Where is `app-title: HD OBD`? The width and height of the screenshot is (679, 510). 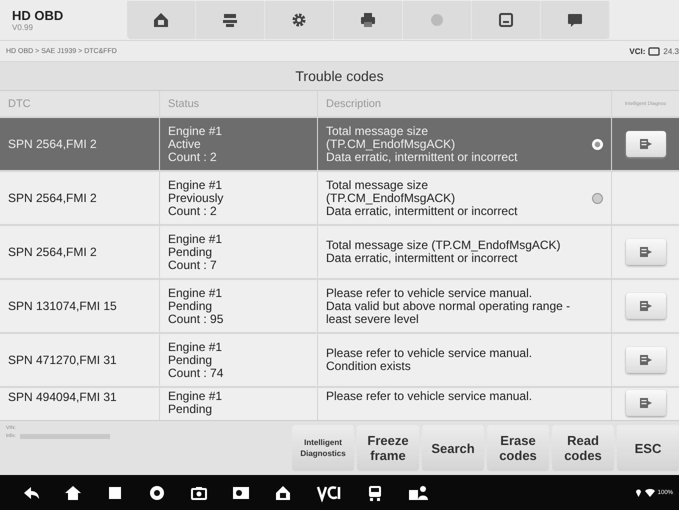 app-title: HD OBD is located at coordinates (38, 15).